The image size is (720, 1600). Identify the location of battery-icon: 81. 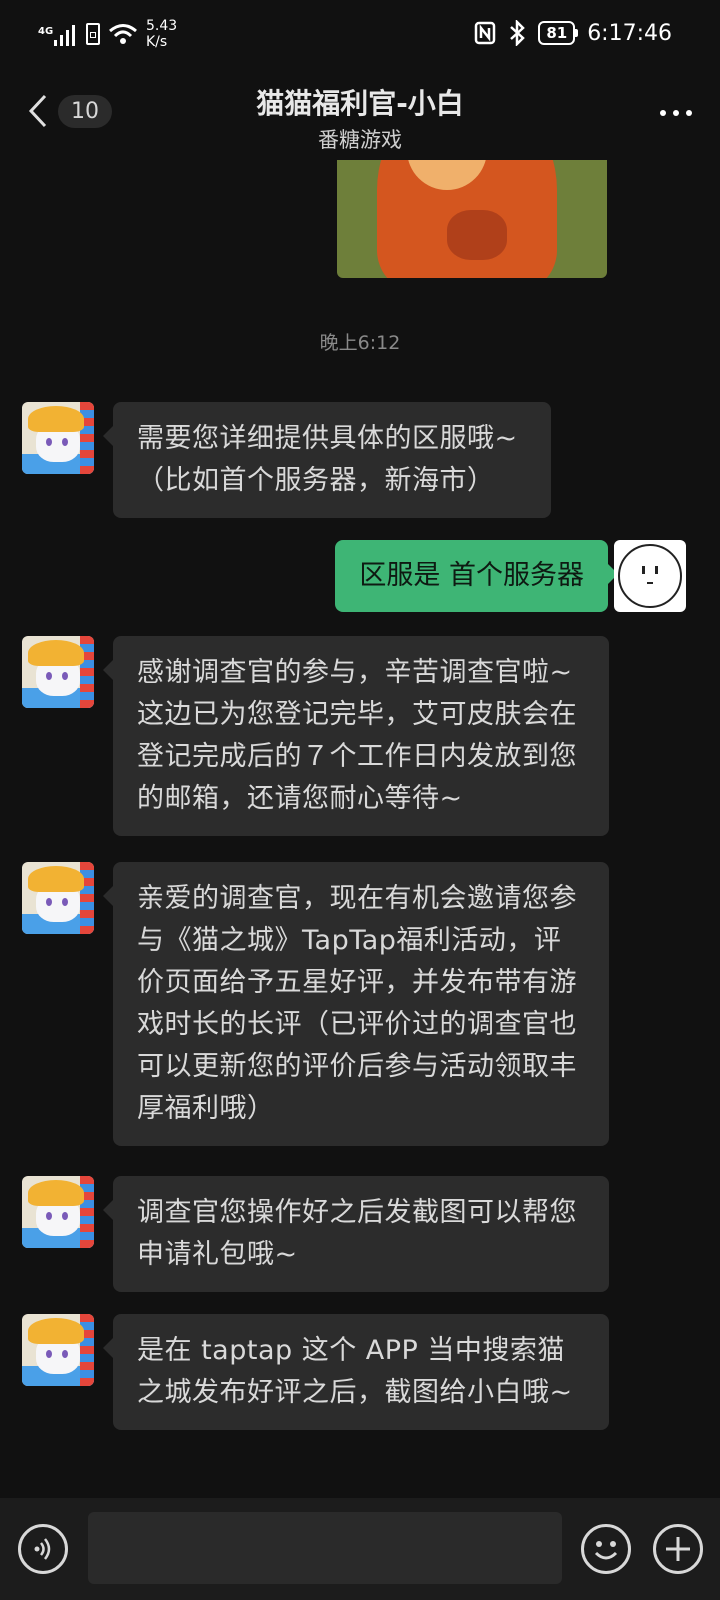
(558, 33).